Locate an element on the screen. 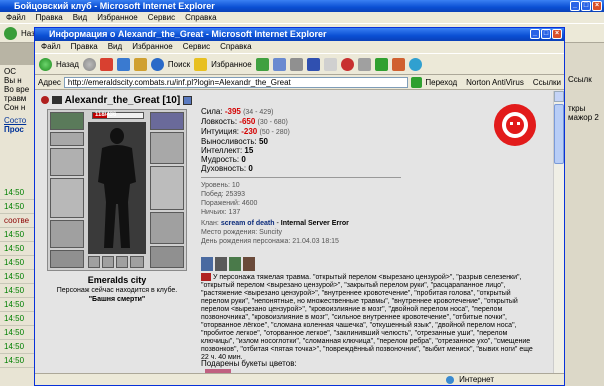 The height and width of the screenshot is (386, 604). bg-minimize-button: _ is located at coordinates (575, 6).